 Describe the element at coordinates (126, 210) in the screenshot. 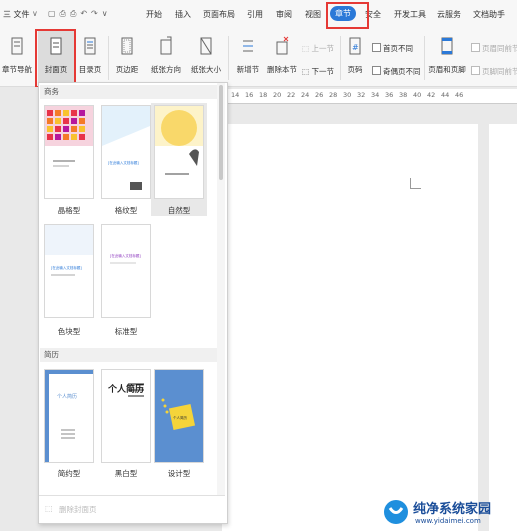

I see `thumb-label: 格纹型` at that location.